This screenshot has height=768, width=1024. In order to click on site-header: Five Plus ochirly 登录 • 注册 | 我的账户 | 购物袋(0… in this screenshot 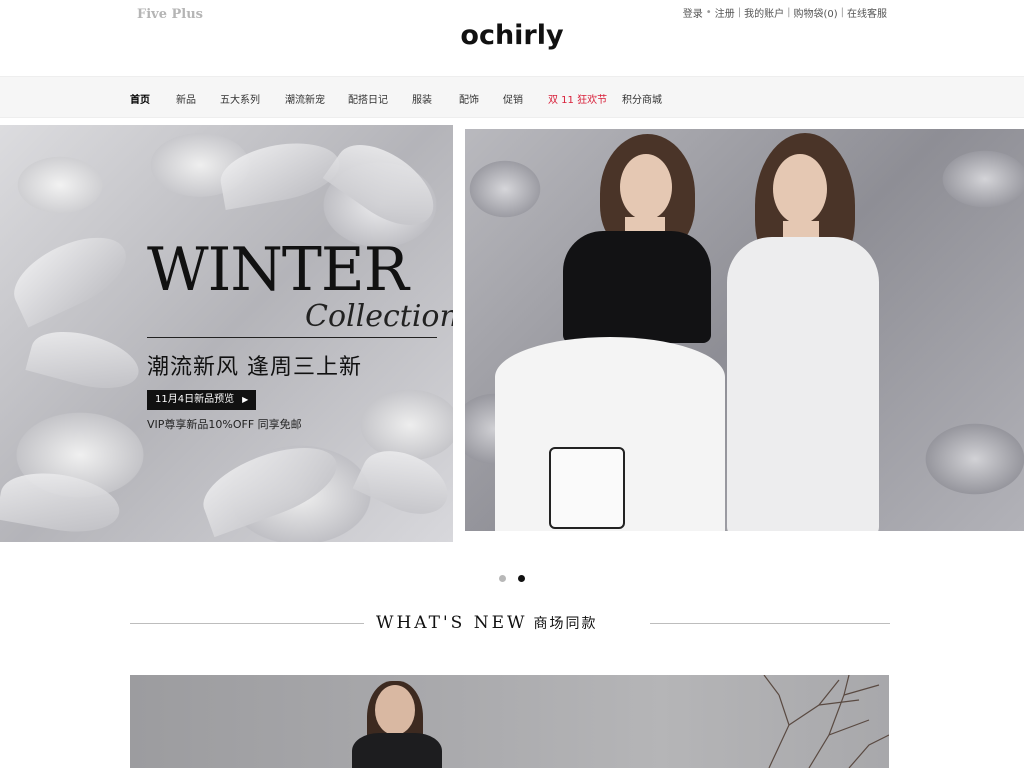, I will do `click(512, 38)`.